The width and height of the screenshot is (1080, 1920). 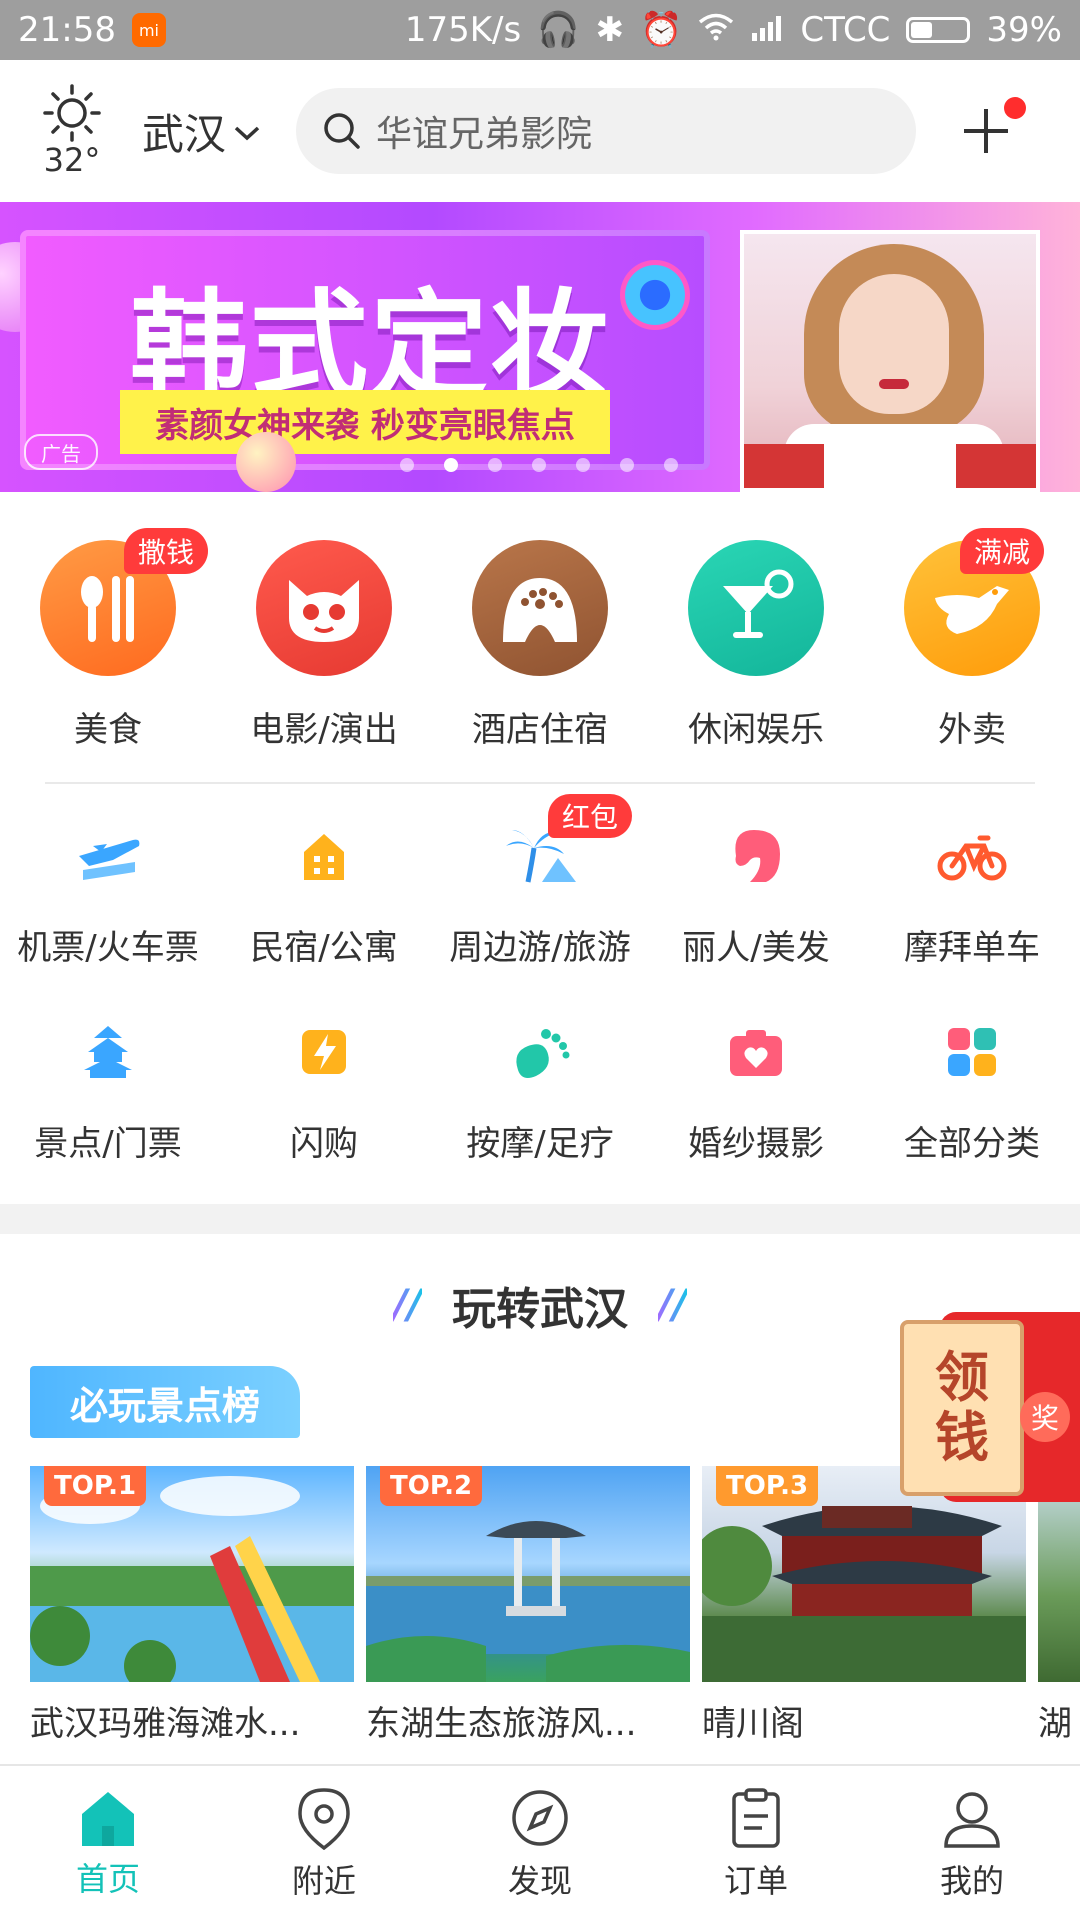 What do you see at coordinates (107, 1879) in the screenshot?
I see `nav-label: 首页` at bounding box center [107, 1879].